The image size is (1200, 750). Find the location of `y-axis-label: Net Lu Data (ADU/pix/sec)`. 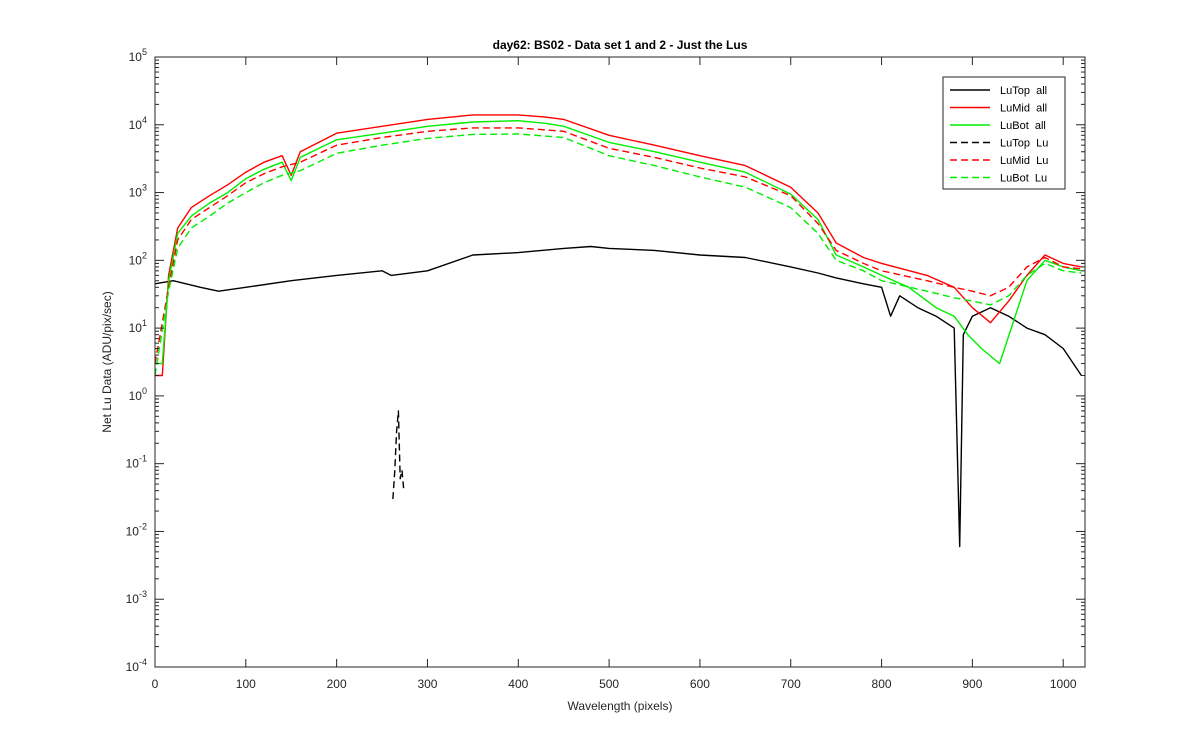

y-axis-label: Net Lu Data (ADU/pix/sec) is located at coordinates (107, 361).